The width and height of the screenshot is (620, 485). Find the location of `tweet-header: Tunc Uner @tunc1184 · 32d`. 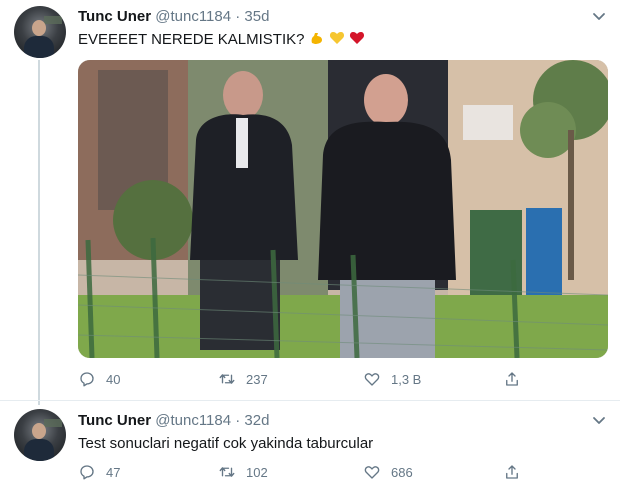

tweet-header: Tunc Uner @tunc1184 · 32d is located at coordinates (173, 421).